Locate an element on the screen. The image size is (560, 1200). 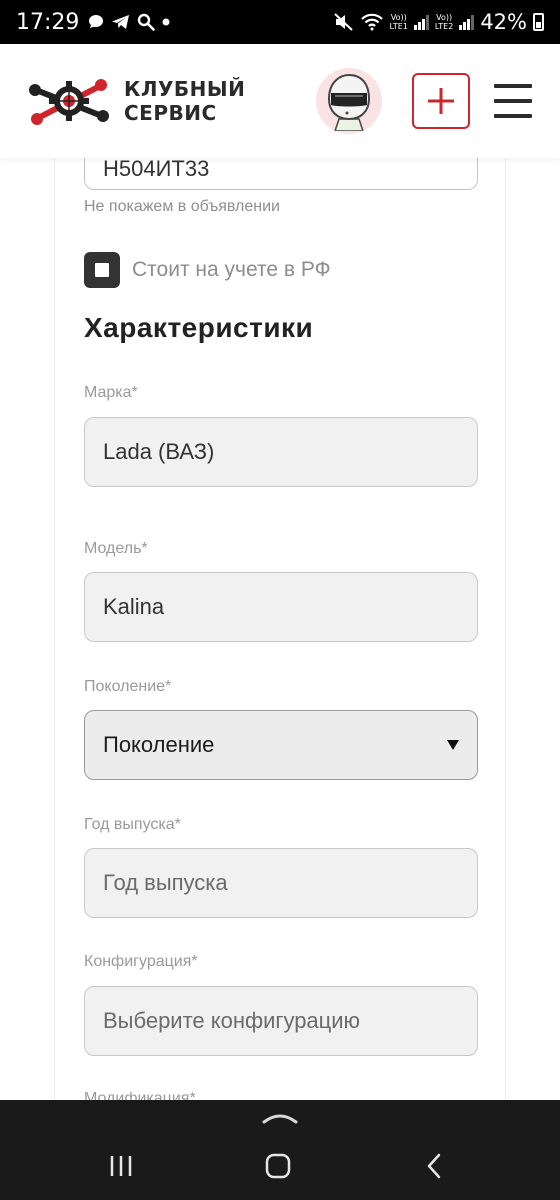
brand-field: Lada (ВАЗ) is located at coordinates (281, 452).